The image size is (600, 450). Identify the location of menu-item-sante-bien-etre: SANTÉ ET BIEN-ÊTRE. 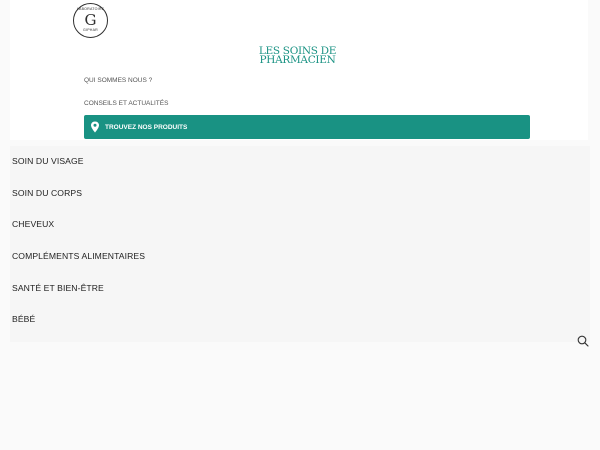
(58, 288).